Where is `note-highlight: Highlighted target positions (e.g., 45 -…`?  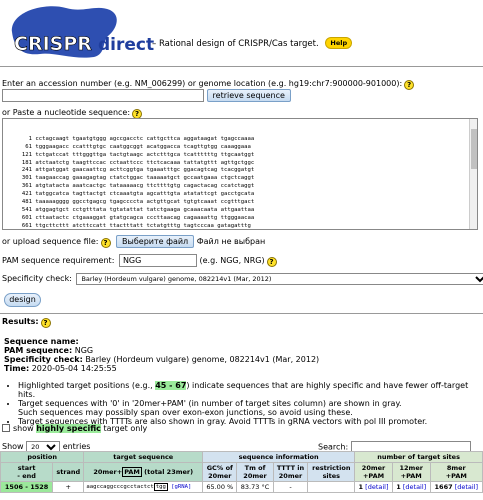 note-highlight: Highlighted target positions (e.g., 45 -… is located at coordinates (247, 390).